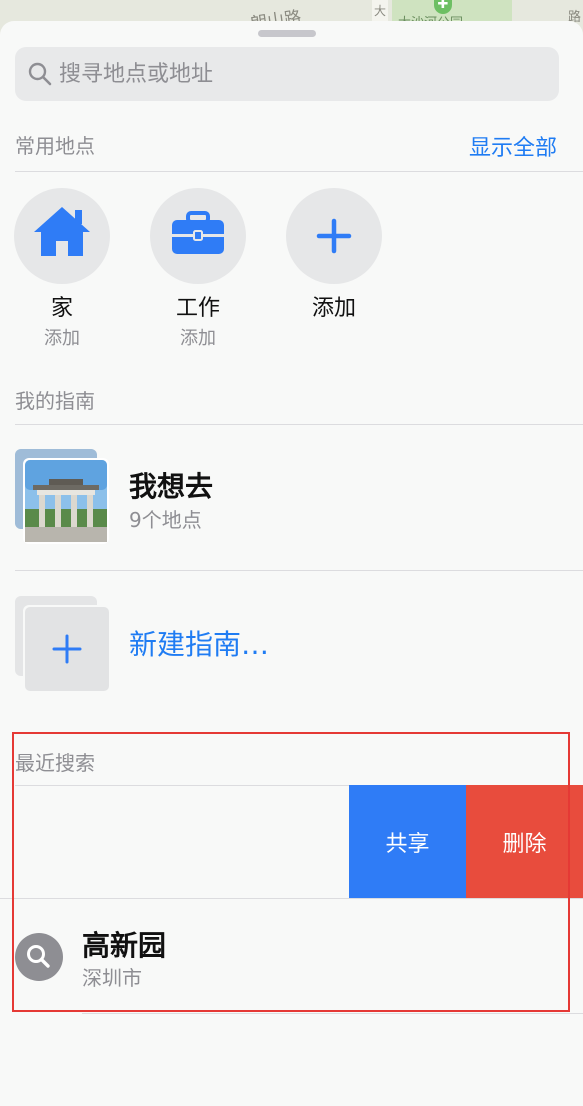 Image resolution: width=583 pixels, height=1106 pixels. What do you see at coordinates (55, 401) in the screenshot?
I see `guides-header: 我的指南` at bounding box center [55, 401].